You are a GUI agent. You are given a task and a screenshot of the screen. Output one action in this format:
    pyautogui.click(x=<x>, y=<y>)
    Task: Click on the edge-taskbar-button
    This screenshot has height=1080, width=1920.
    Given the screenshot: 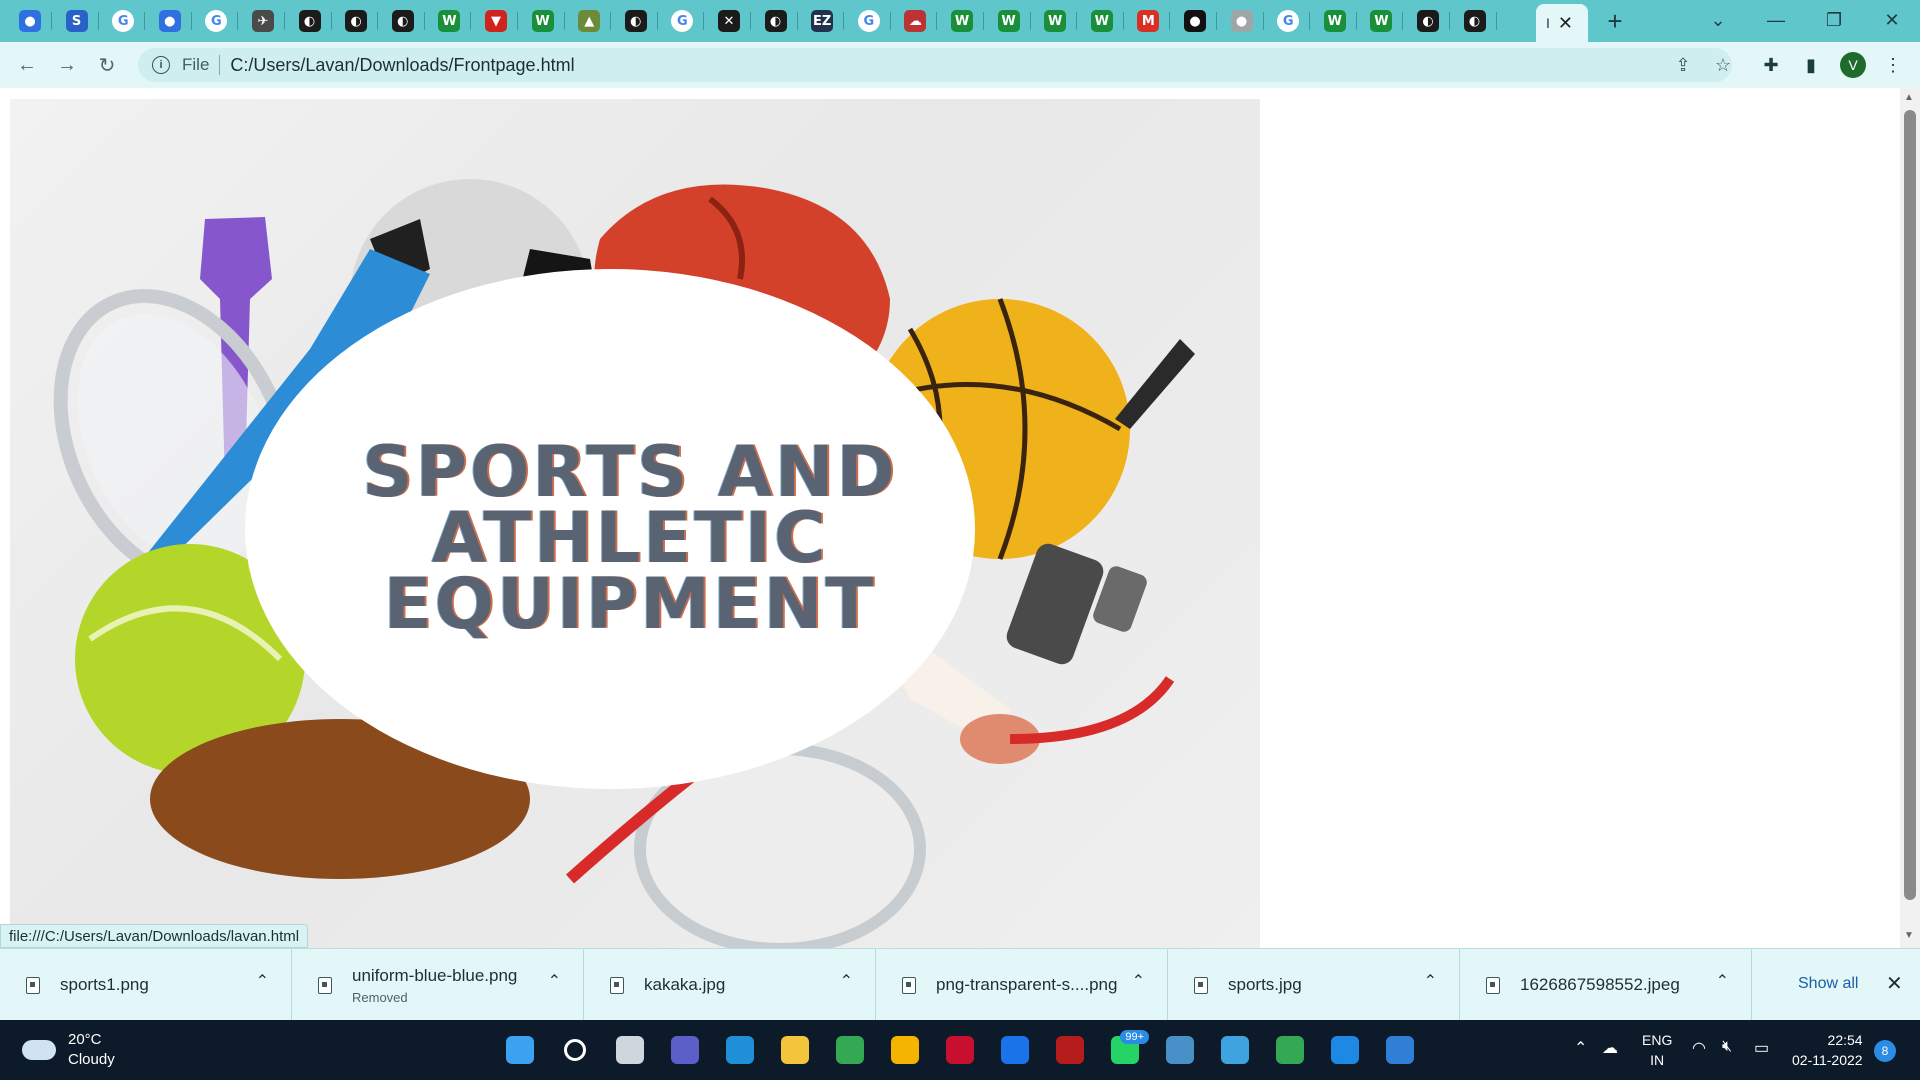 What is the action you would take?
    pyautogui.click(x=740, y=1050)
    